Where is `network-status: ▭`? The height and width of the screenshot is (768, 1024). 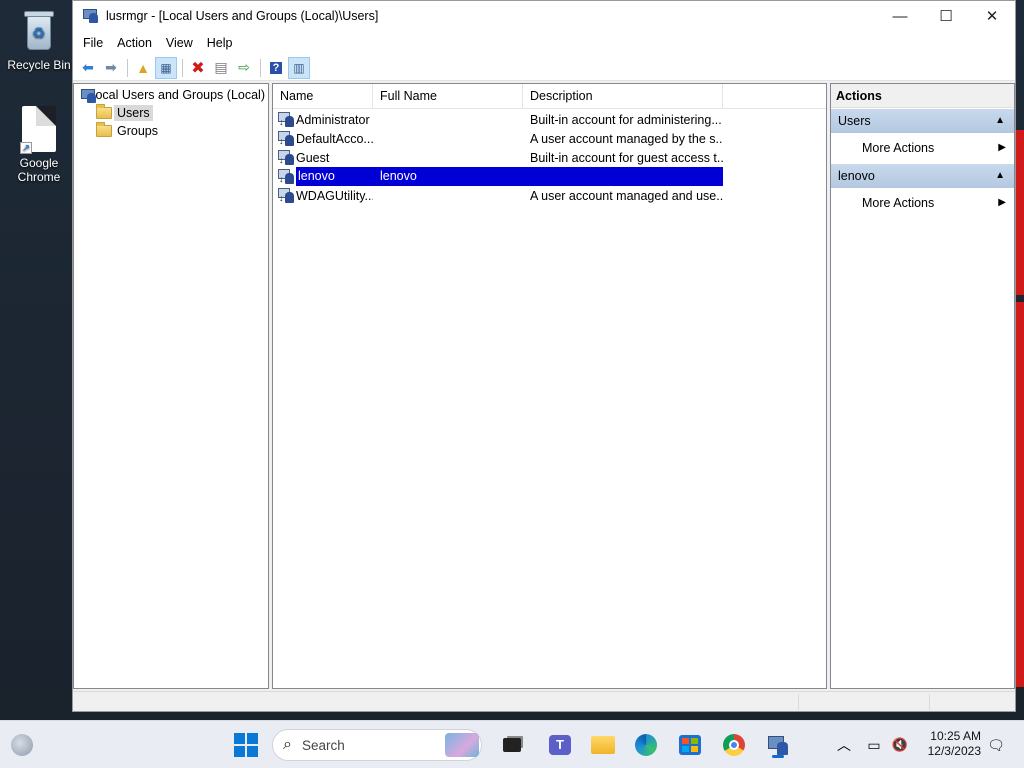 network-status: ▭ is located at coordinates (874, 745).